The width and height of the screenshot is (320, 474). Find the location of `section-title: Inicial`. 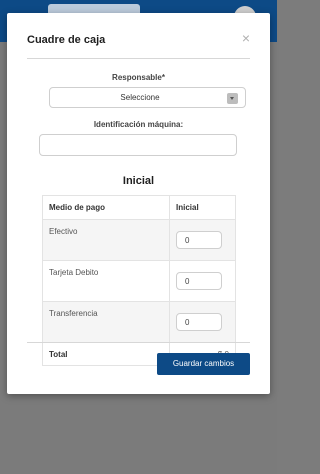

section-title: Inicial is located at coordinates (138, 181).